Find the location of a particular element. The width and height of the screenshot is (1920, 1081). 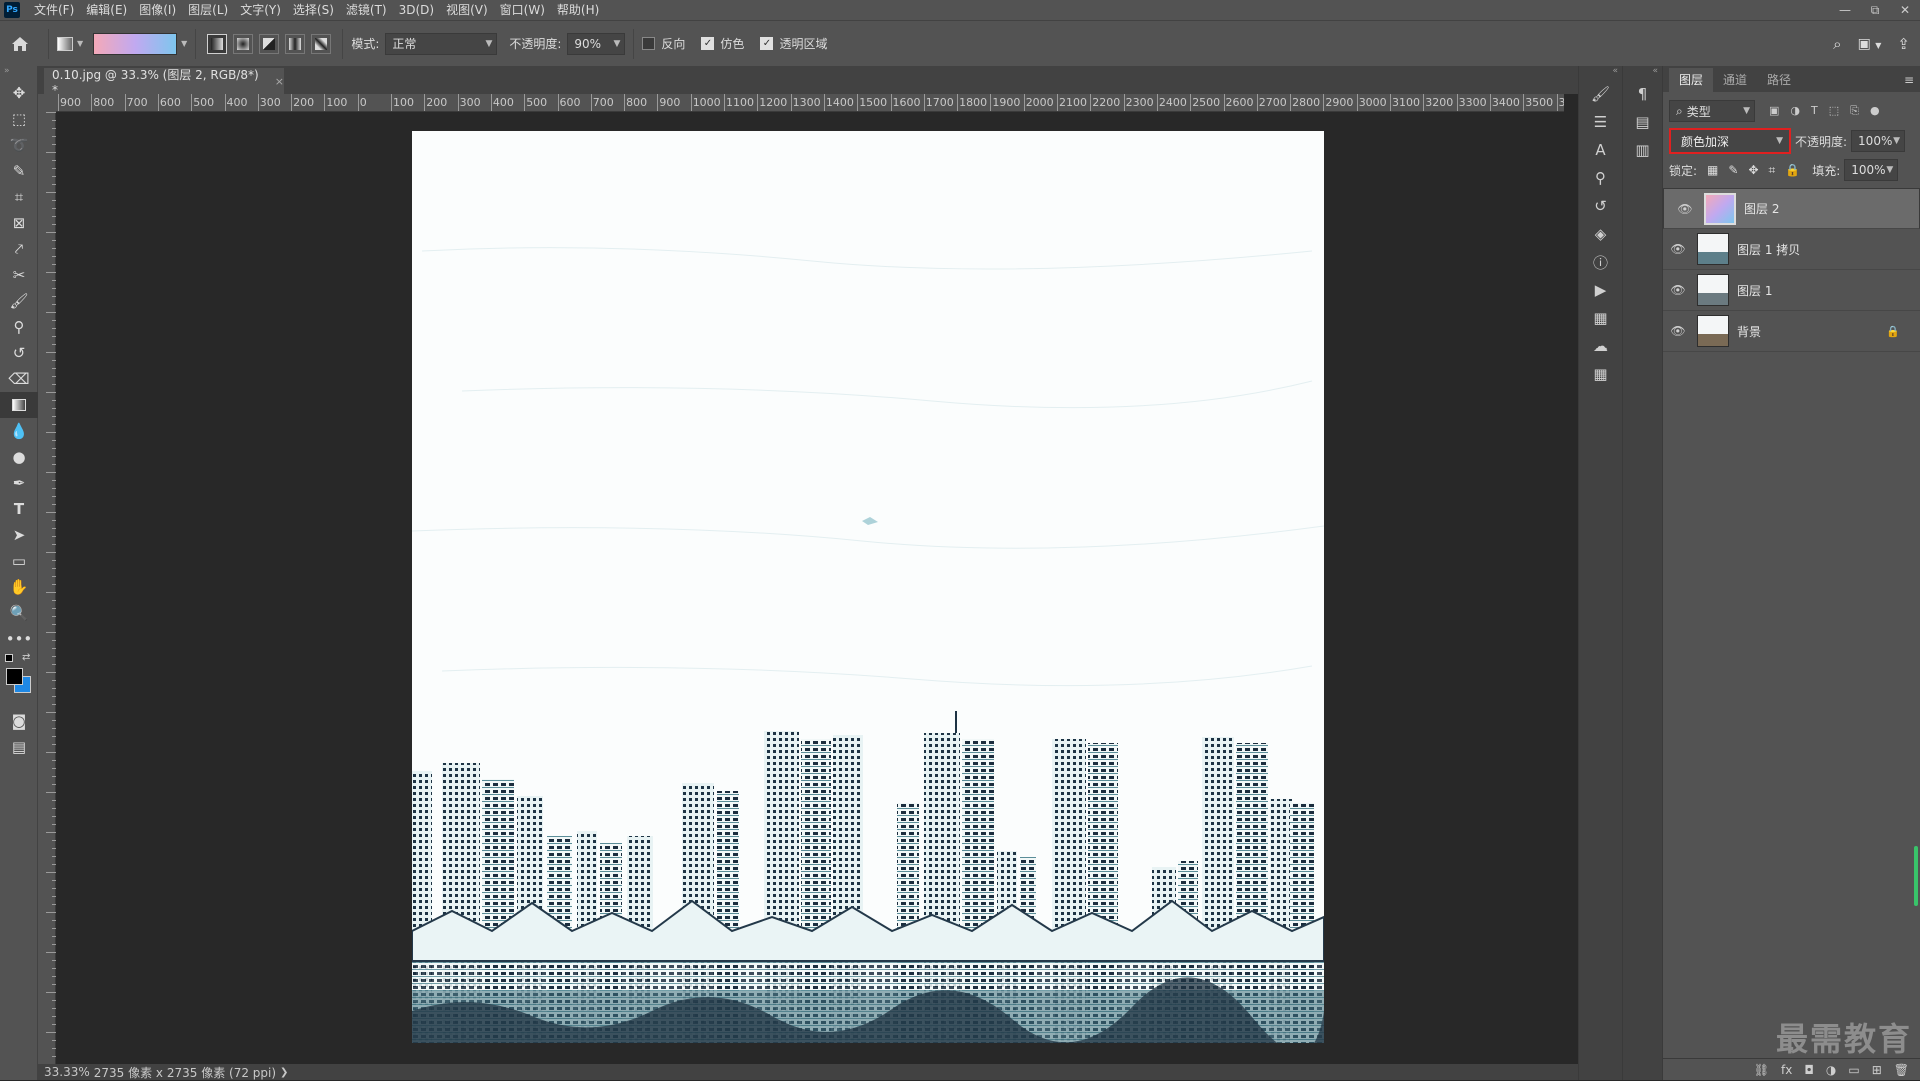

clone-source-icon: ⚲ is located at coordinates (1600, 178).